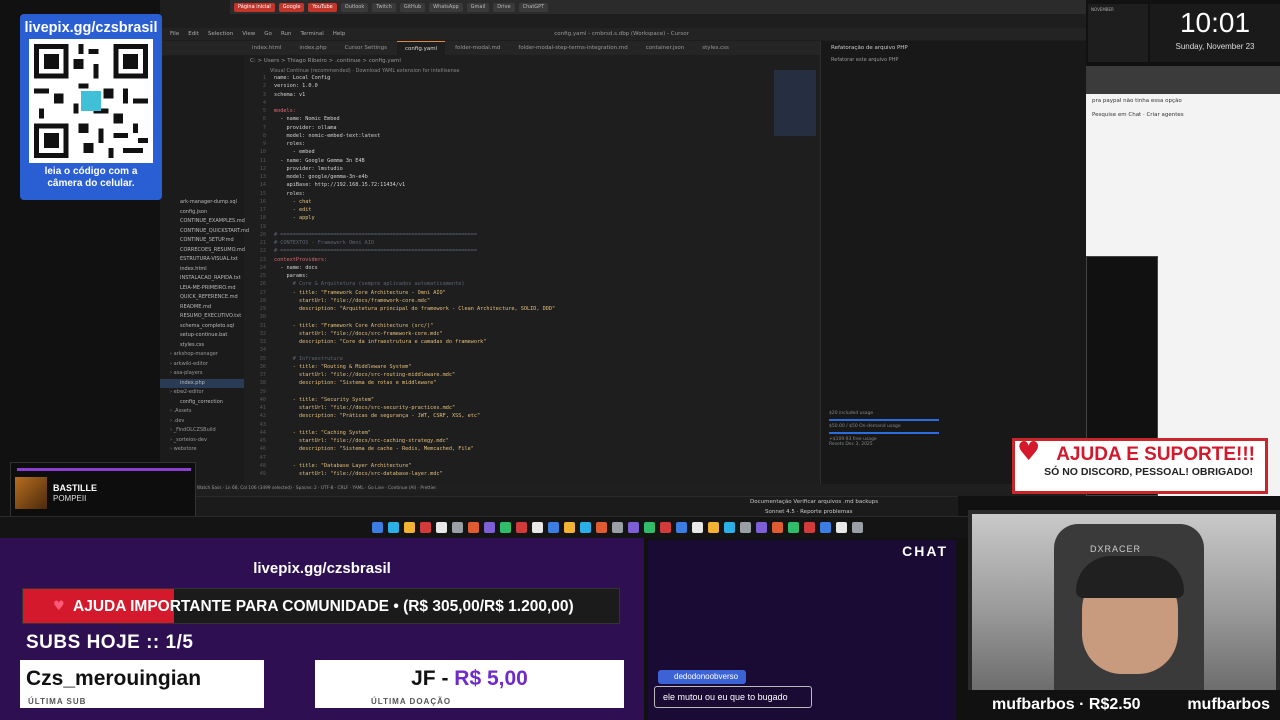  I want to click on explorer-folder: › _FindOLCZSBuild, so click(202, 431).